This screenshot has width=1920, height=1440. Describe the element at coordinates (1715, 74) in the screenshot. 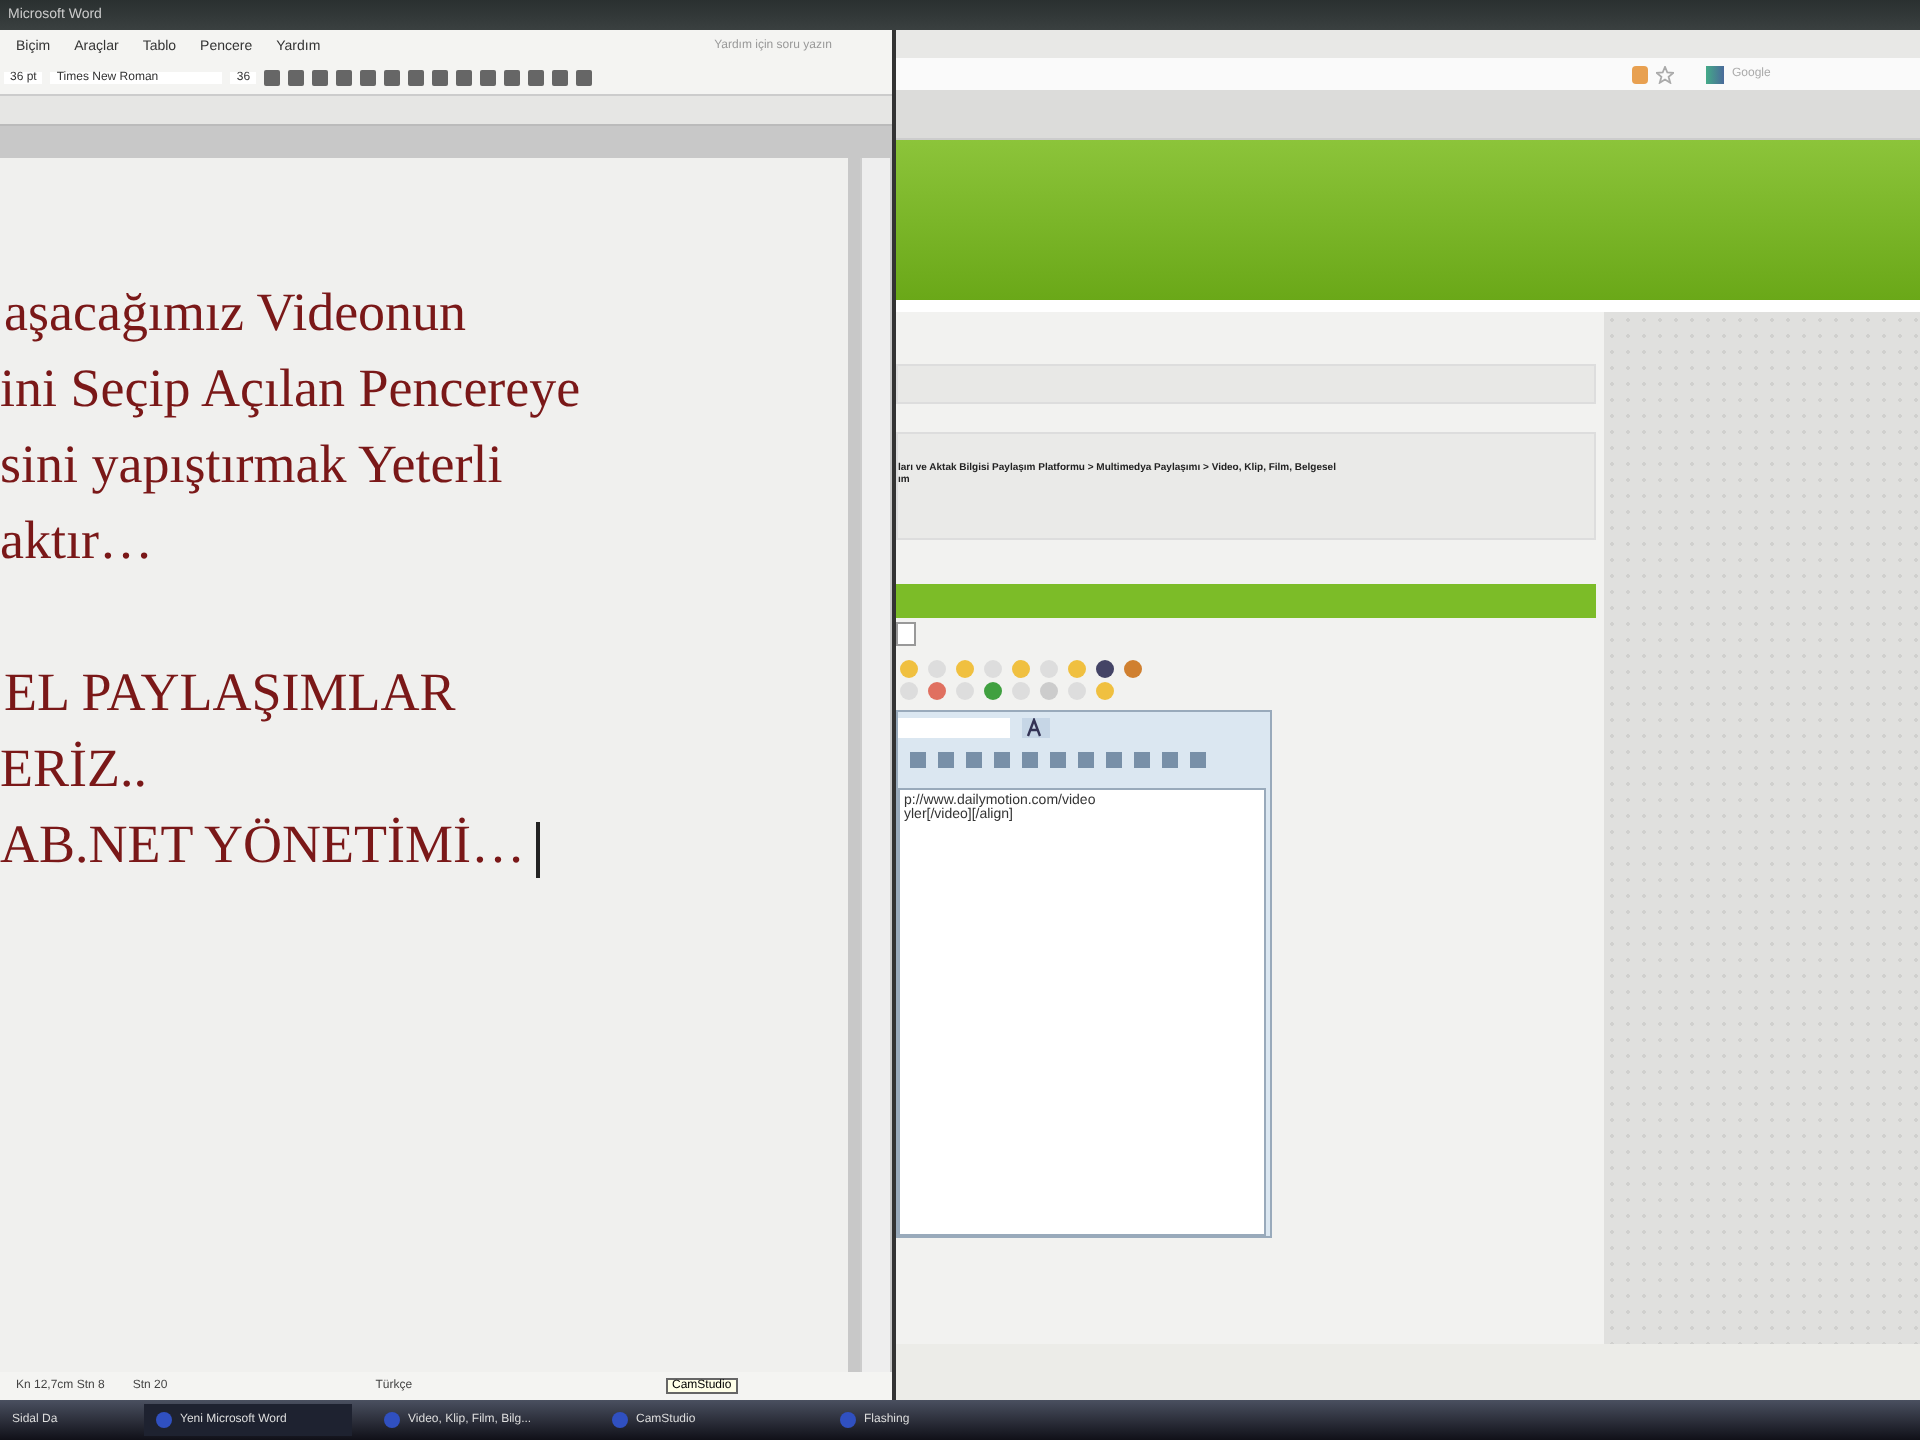

I see `search-engine-icon` at that location.